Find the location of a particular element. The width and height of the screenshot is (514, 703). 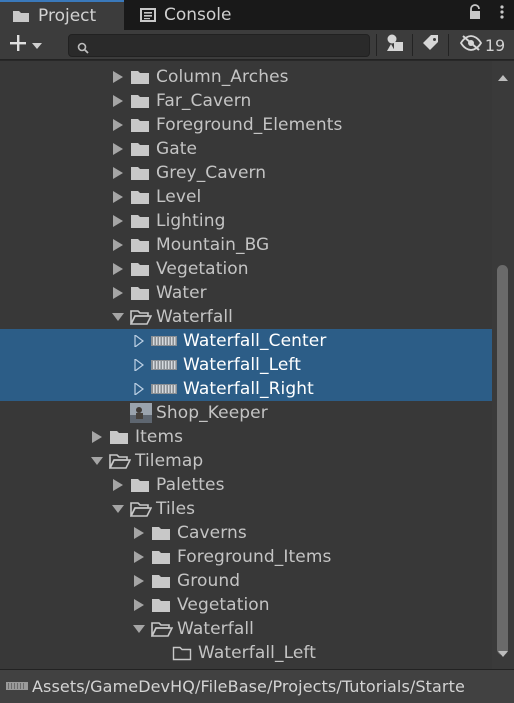

tree-item-label: Waterfall_Right is located at coordinates (248, 389).